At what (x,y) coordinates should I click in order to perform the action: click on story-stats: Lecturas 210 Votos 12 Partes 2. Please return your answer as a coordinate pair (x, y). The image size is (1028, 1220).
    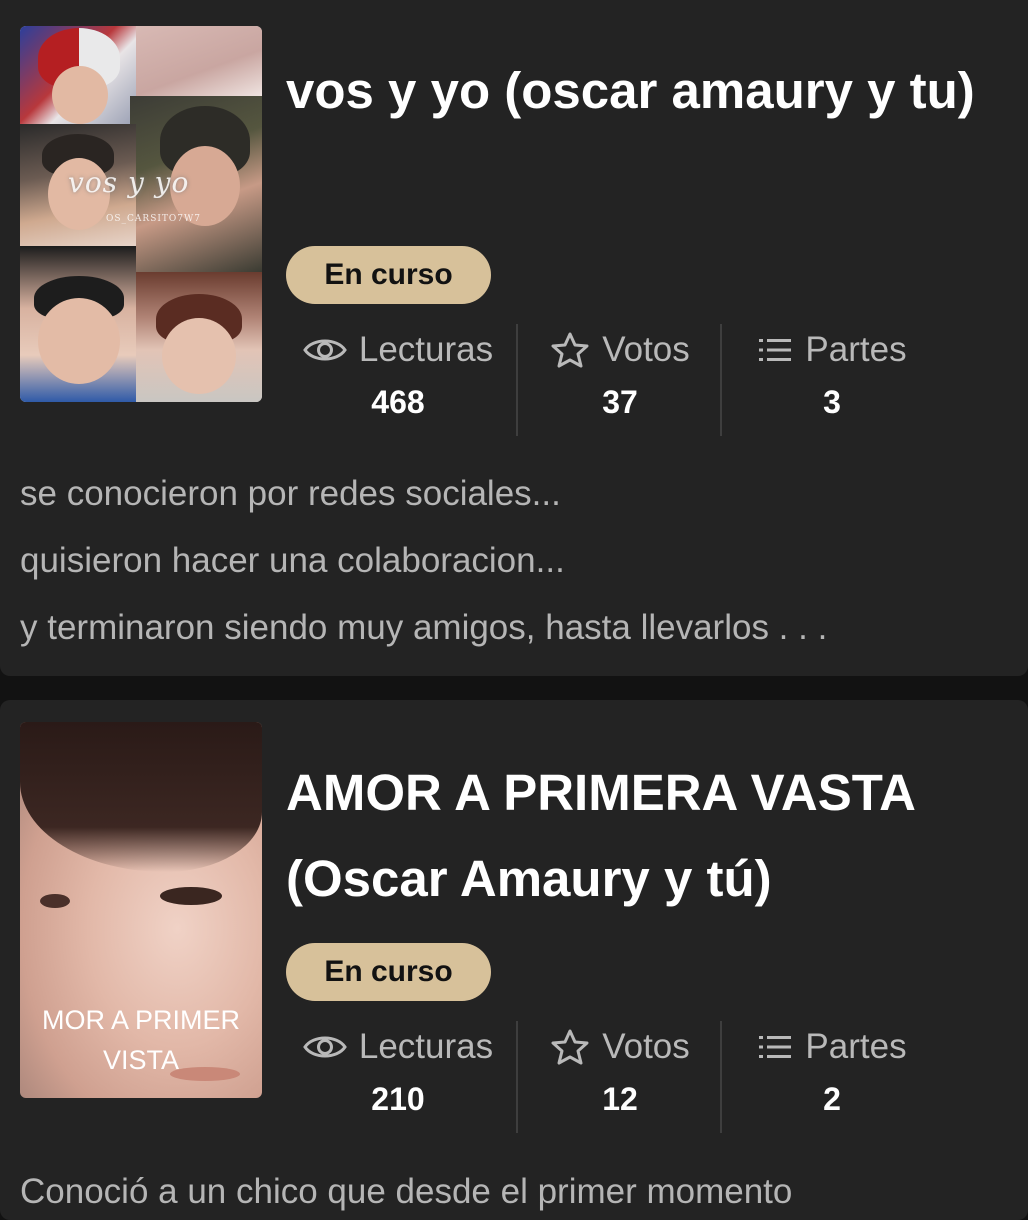
    Looking at the image, I should click on (620, 1077).